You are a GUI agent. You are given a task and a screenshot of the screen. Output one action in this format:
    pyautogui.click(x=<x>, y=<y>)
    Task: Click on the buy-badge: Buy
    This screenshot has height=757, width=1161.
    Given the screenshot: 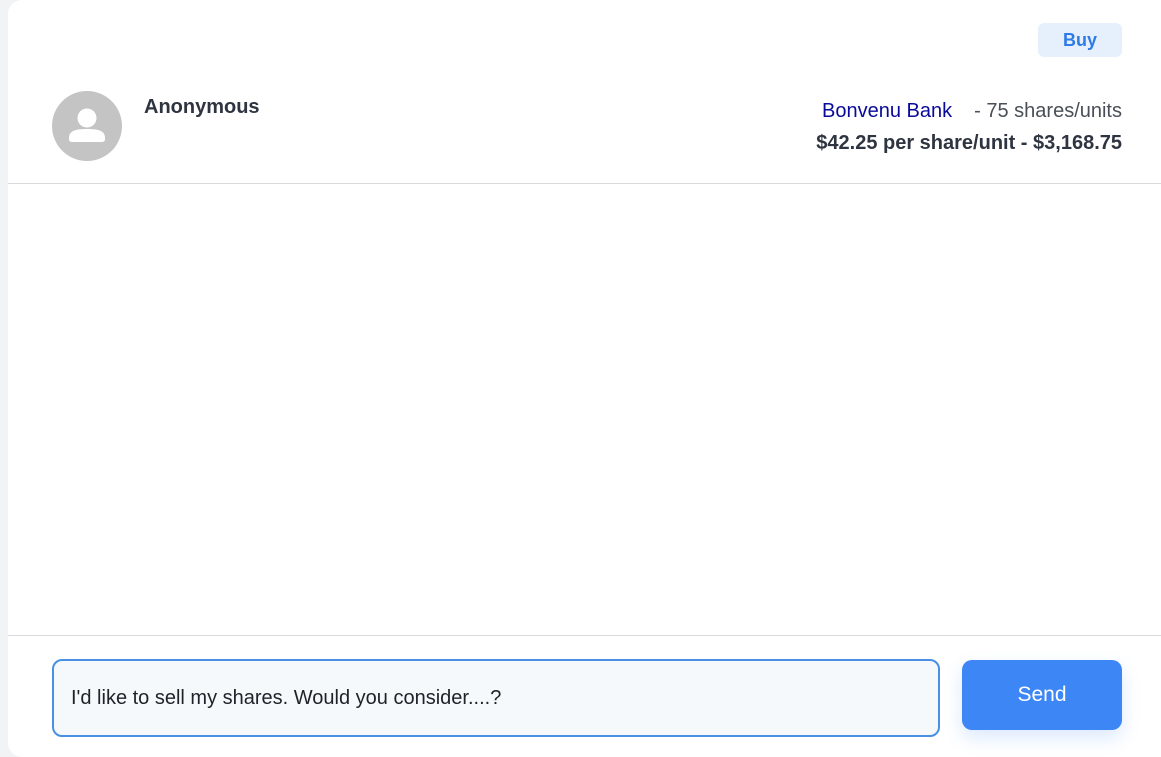 What is the action you would take?
    pyautogui.click(x=1080, y=40)
    